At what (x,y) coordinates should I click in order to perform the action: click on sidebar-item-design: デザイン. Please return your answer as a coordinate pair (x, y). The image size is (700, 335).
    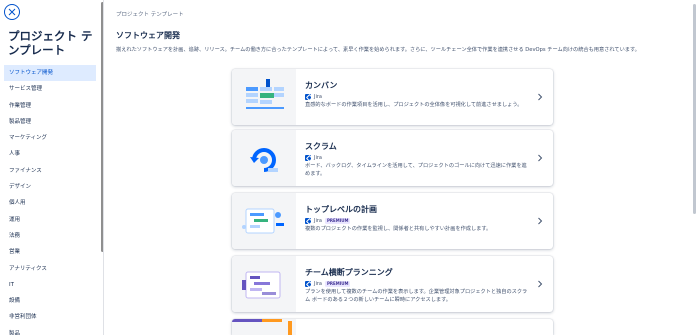
    Looking at the image, I should click on (50, 187).